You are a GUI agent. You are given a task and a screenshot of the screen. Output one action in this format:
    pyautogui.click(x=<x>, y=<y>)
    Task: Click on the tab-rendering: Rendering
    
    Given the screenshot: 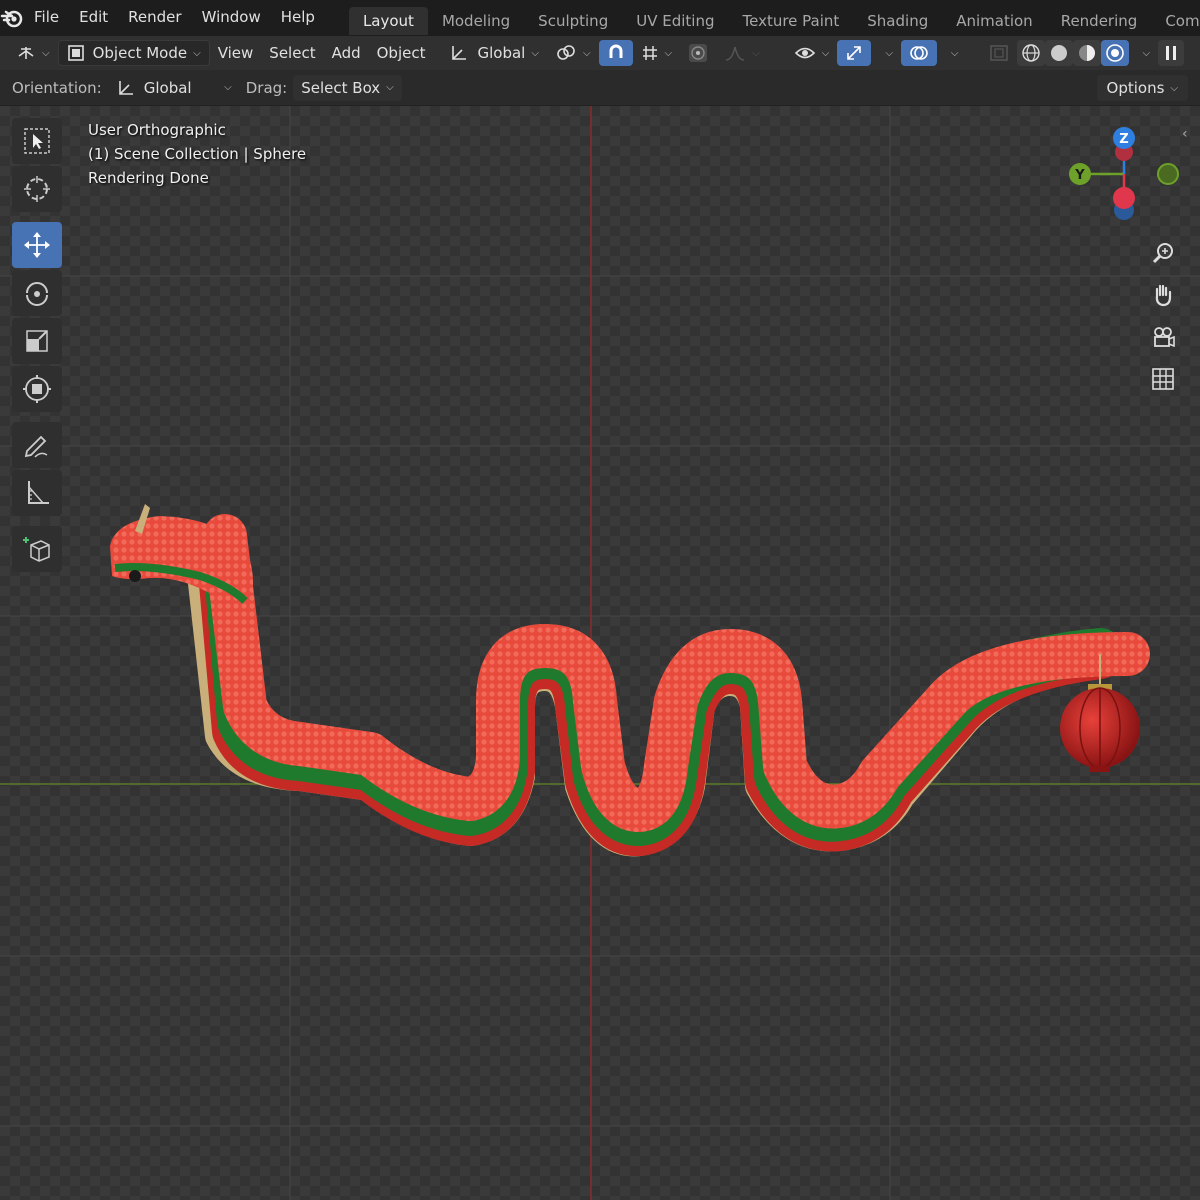 What is the action you would take?
    pyautogui.click(x=1099, y=21)
    